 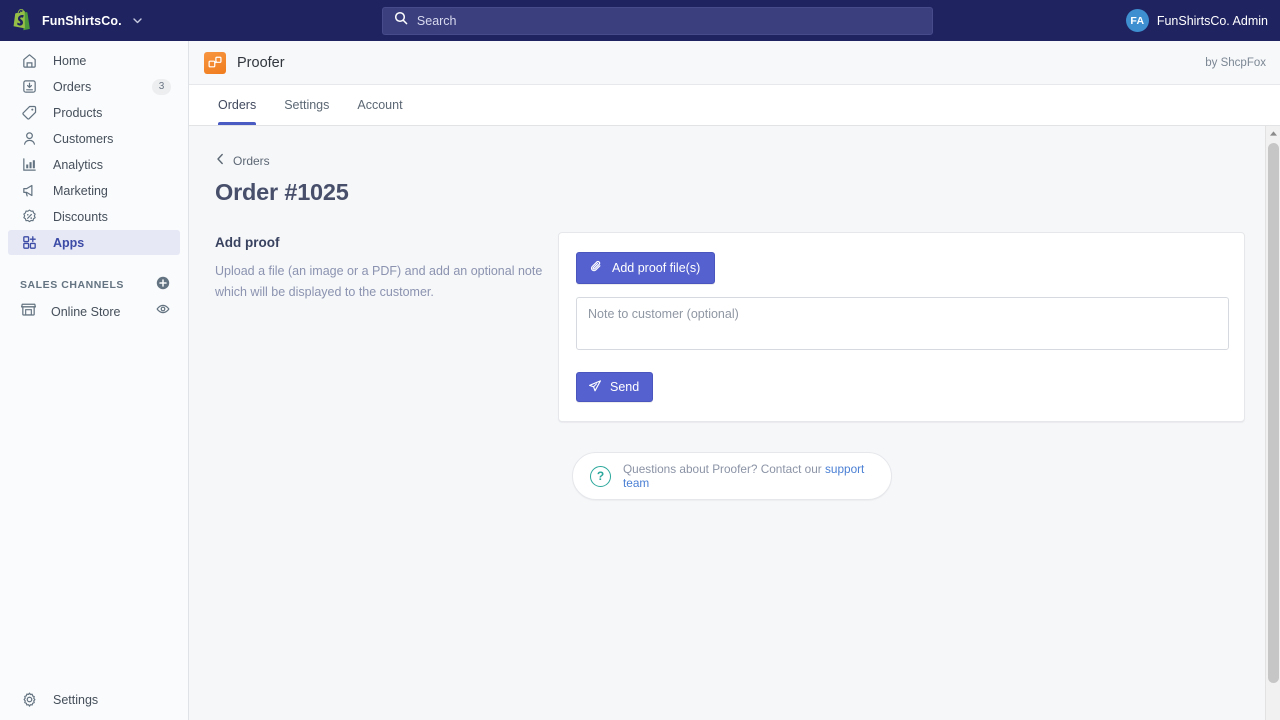 I want to click on sidebar-item-online-store: Online Store, so click(x=94, y=311).